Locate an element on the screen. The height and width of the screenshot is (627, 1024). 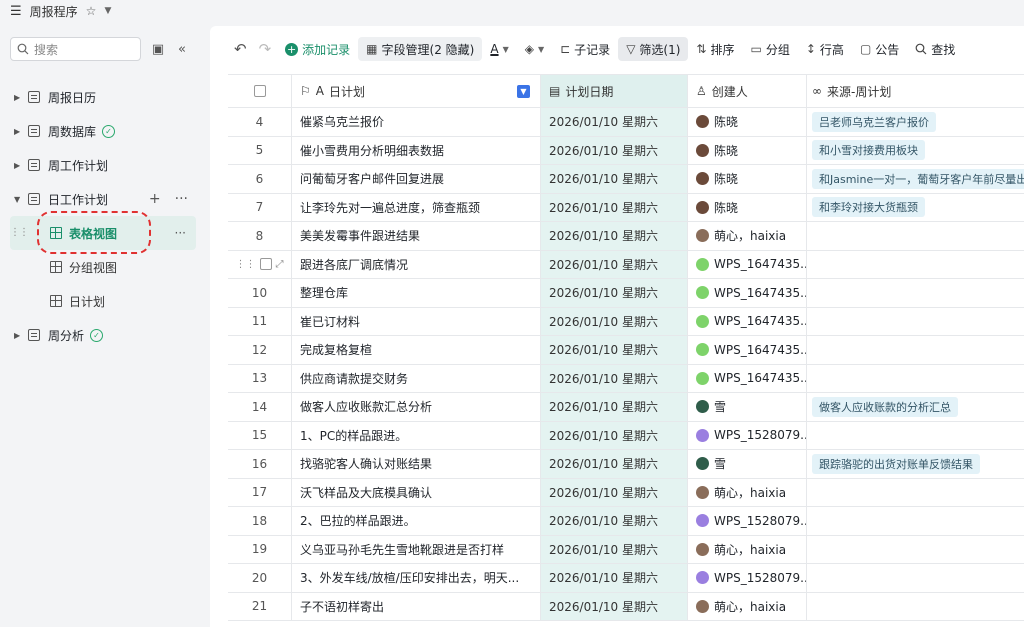
plan-cell: 跟进各底厂调底情况 is located at coordinates (416, 264).